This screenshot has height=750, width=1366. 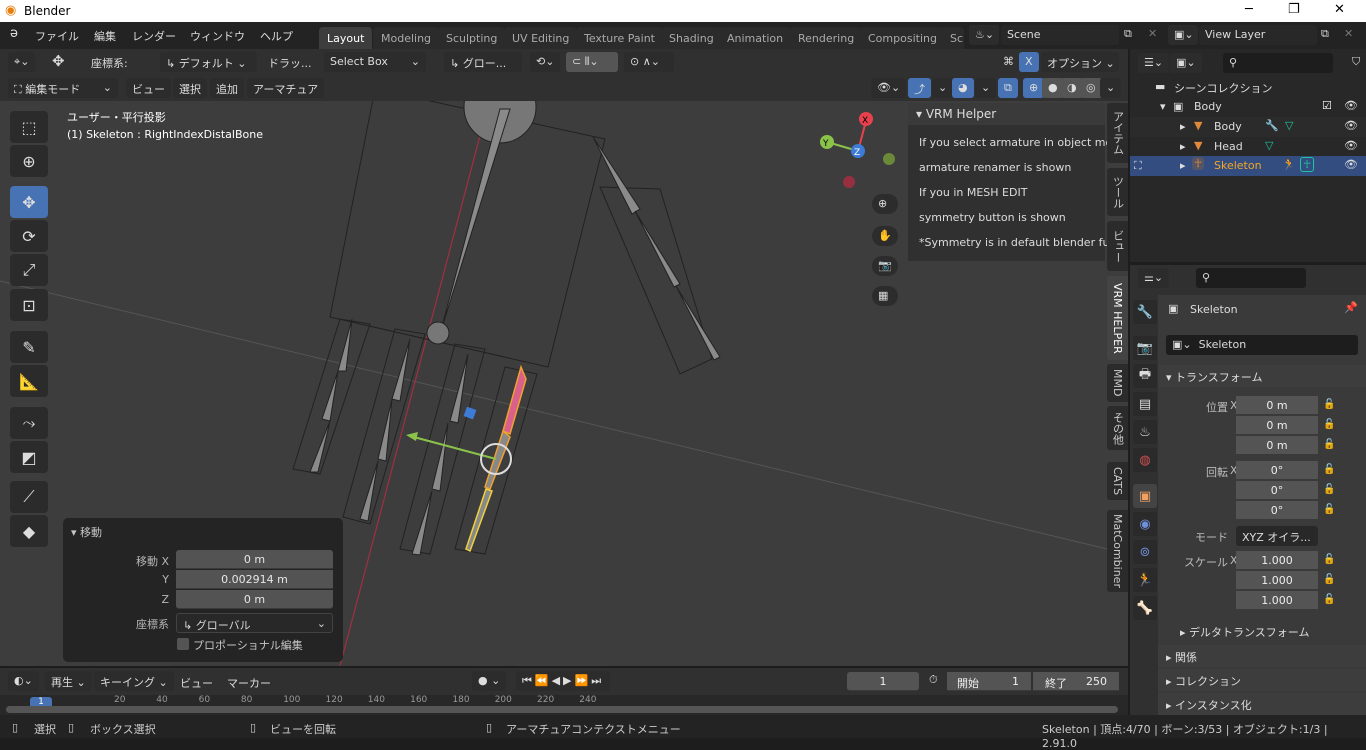 I want to click on tab-tool: ツール, so click(x=1117, y=192).